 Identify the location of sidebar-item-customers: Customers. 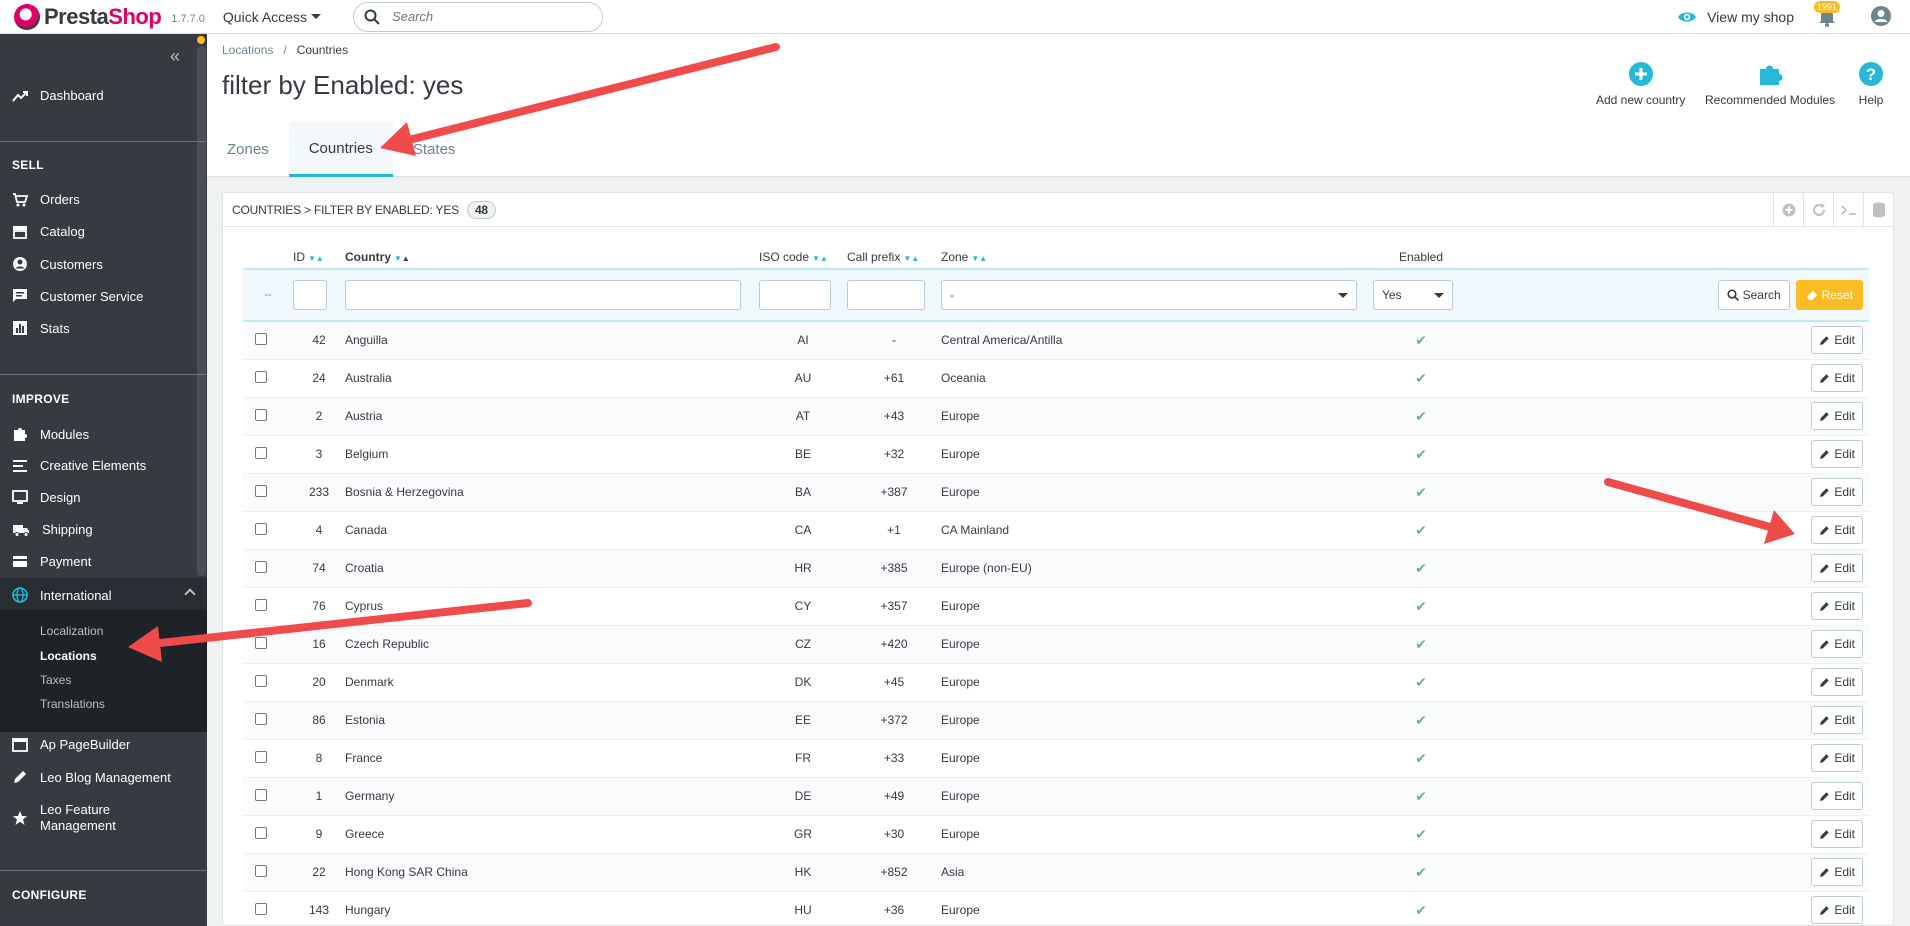
(57, 264).